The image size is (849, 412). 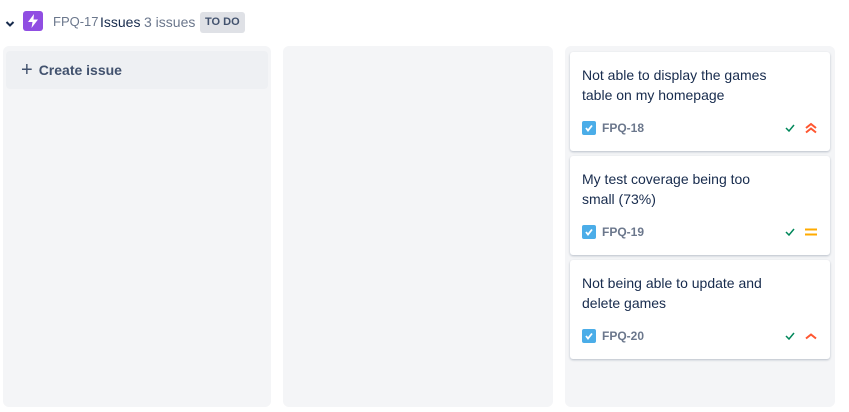 I want to click on issue-key: FPQ-18, so click(x=623, y=128).